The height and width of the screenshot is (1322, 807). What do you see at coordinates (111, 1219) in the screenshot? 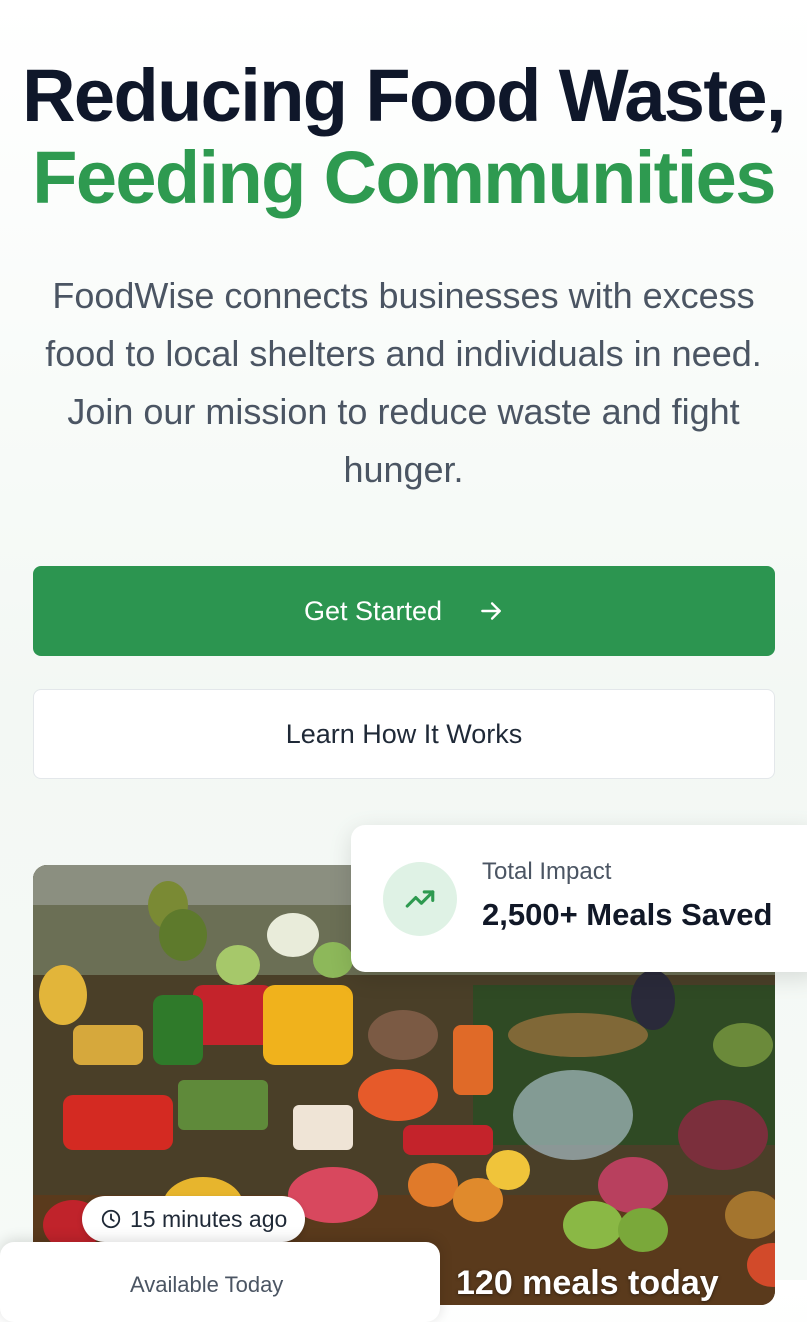
I see `clock-icon` at bounding box center [111, 1219].